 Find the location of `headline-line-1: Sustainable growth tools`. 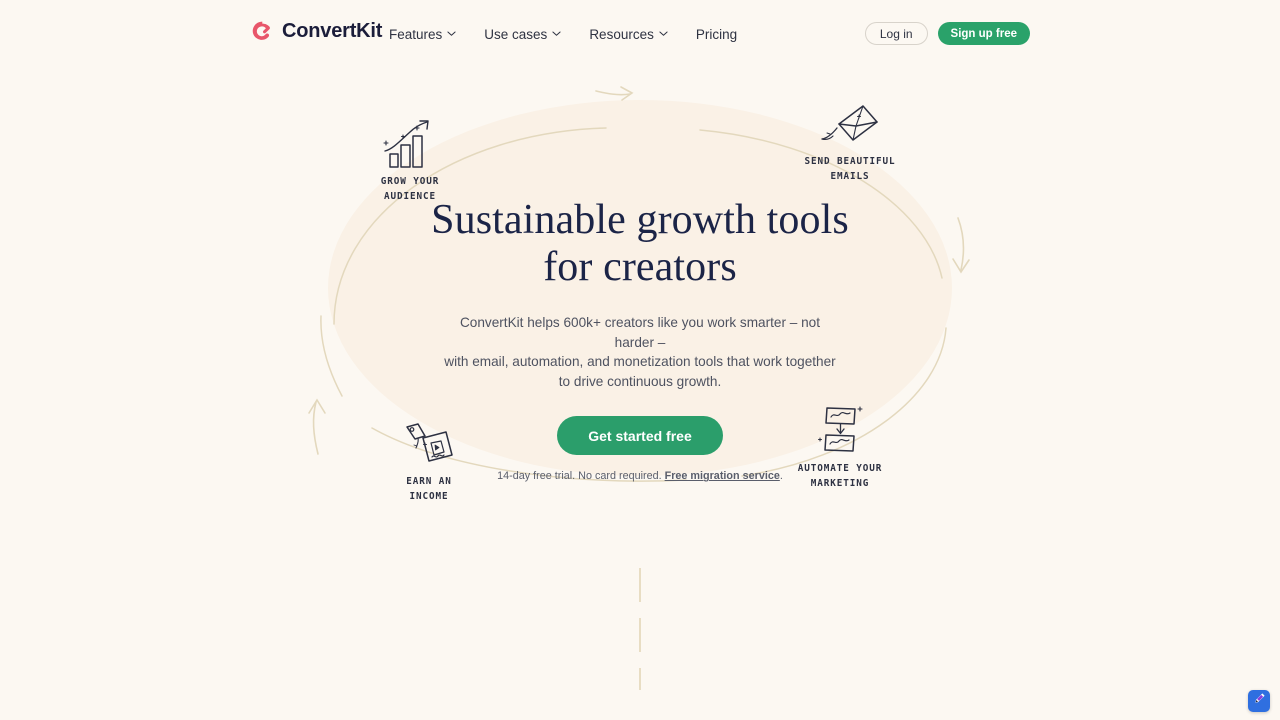

headline-line-1: Sustainable growth tools is located at coordinates (640, 220).